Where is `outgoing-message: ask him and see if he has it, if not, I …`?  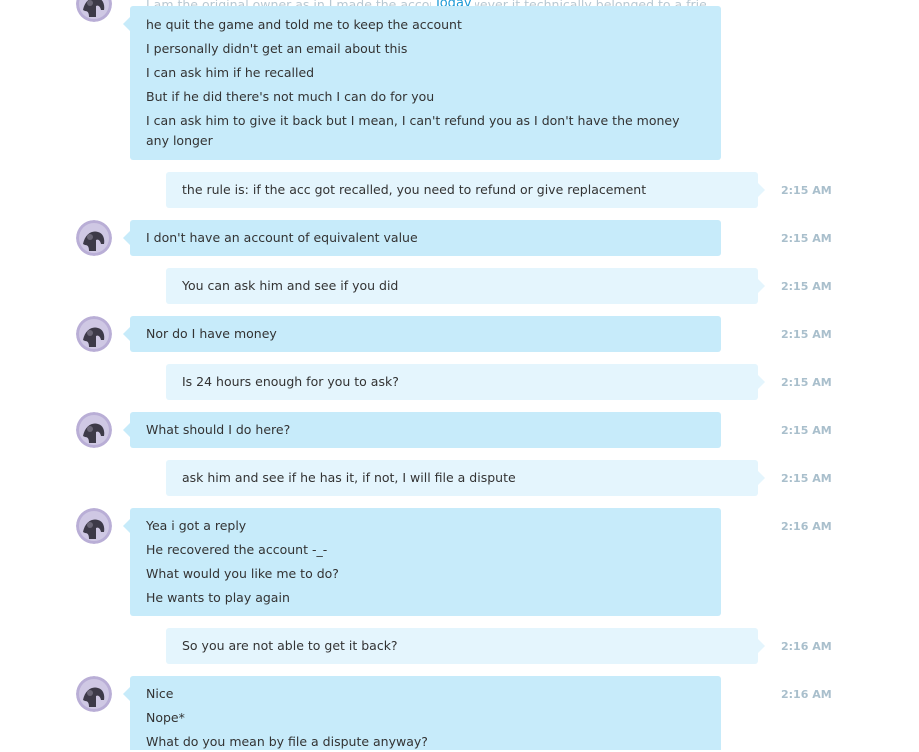
outgoing-message: ask him and see if he has it, if not, I … is located at coordinates (465, 478).